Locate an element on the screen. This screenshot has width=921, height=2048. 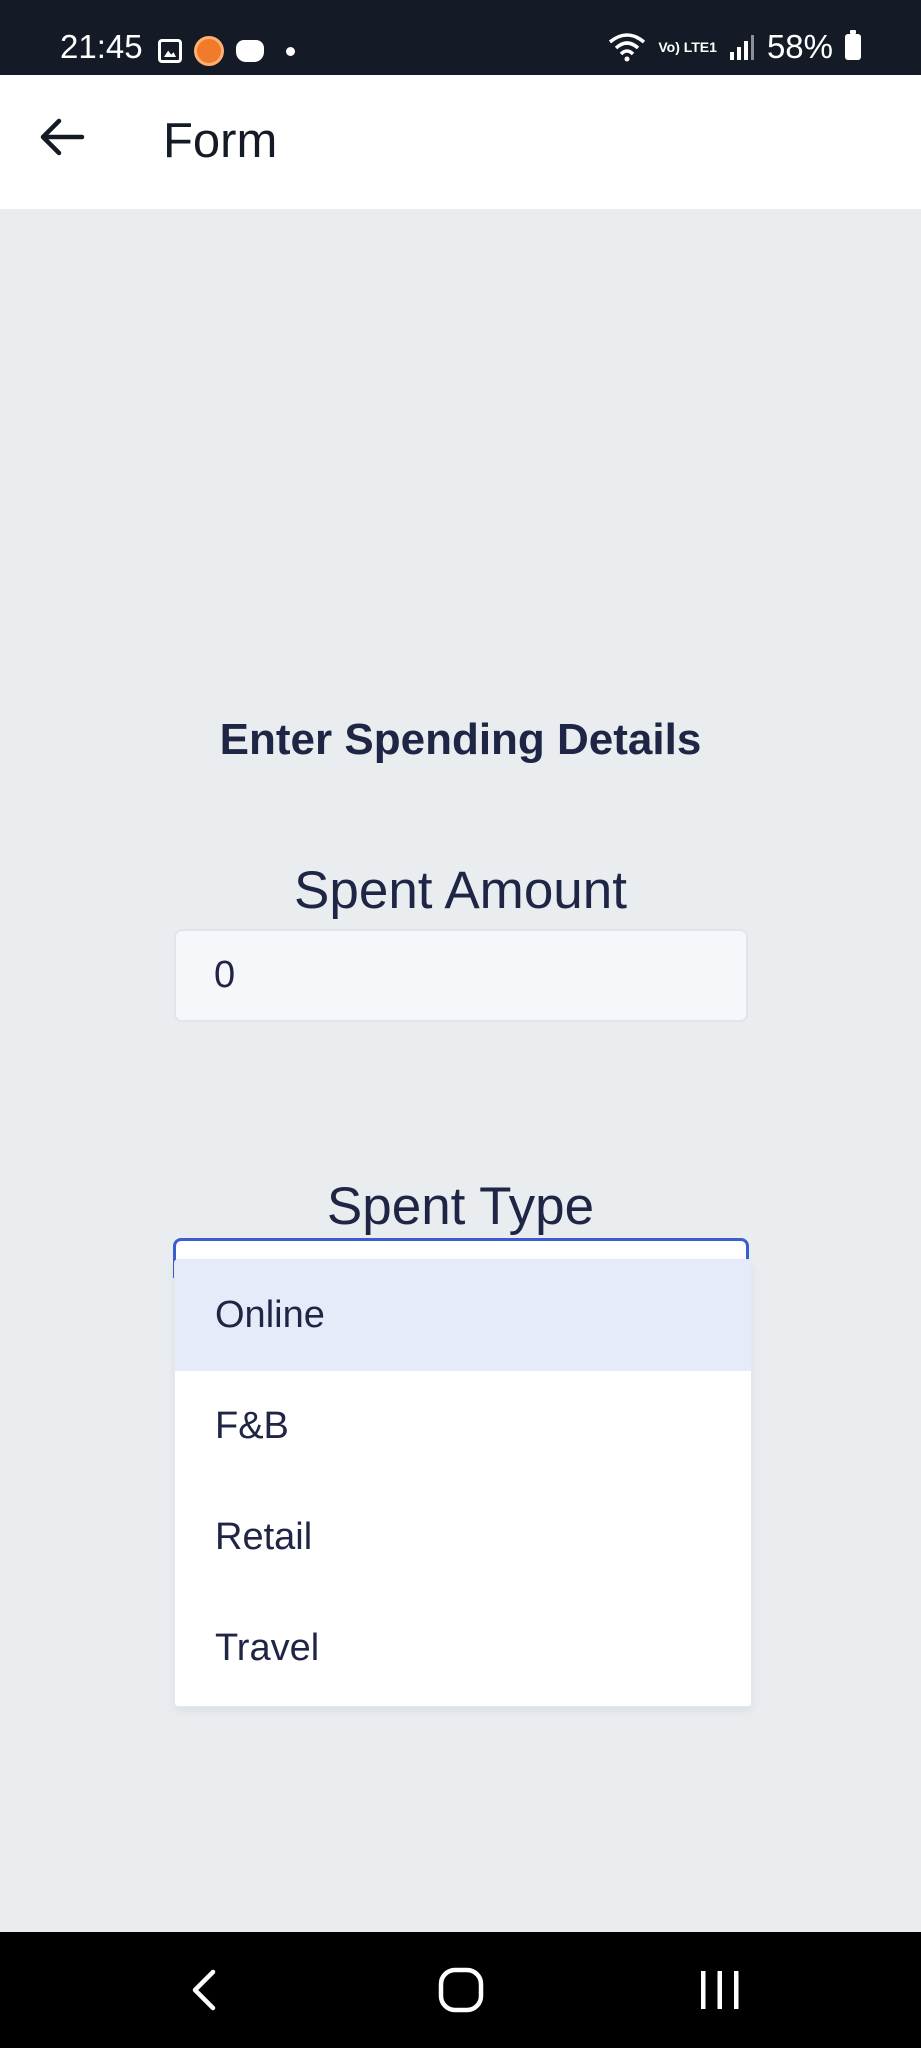
game-icon is located at coordinates (250, 51).